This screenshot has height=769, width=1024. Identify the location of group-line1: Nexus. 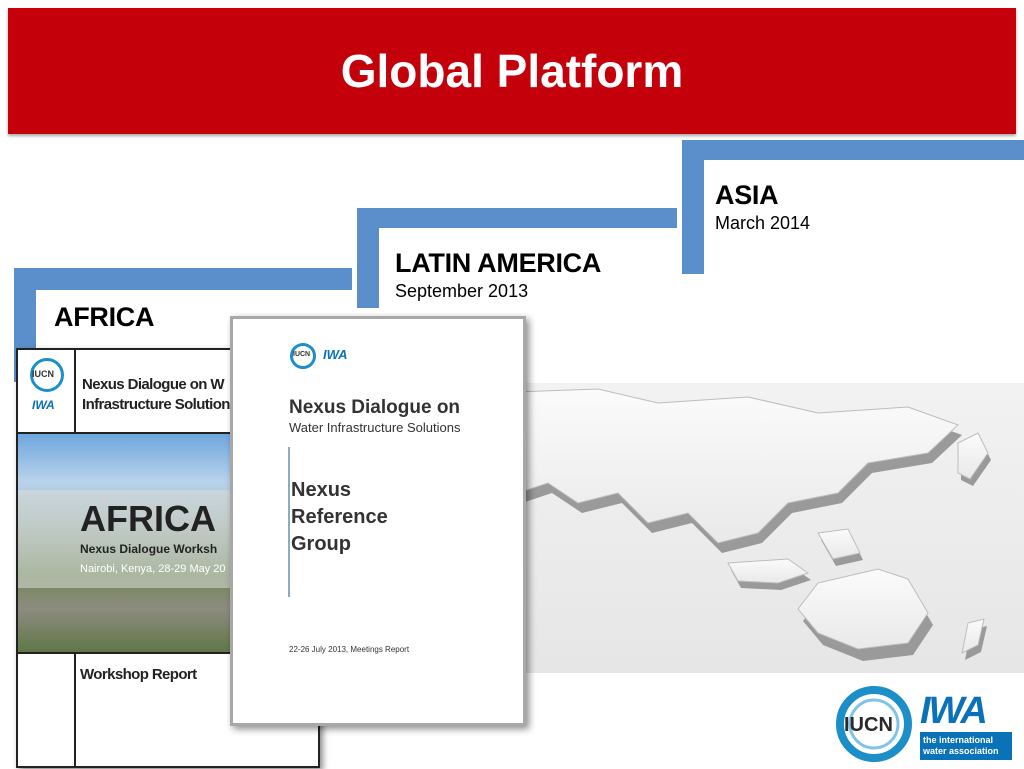
(321, 490).